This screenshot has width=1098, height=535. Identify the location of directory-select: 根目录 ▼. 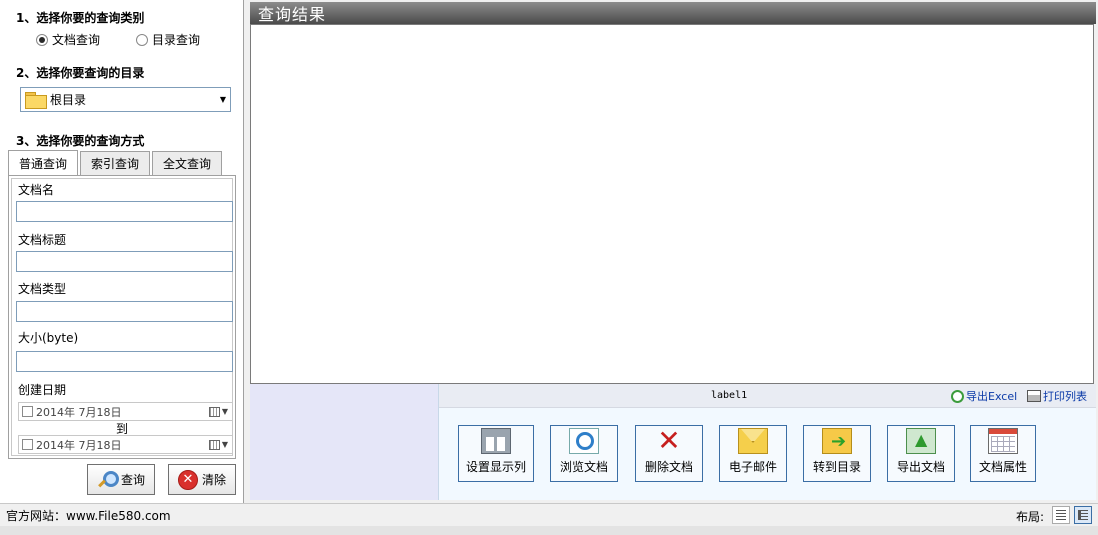
(125, 99).